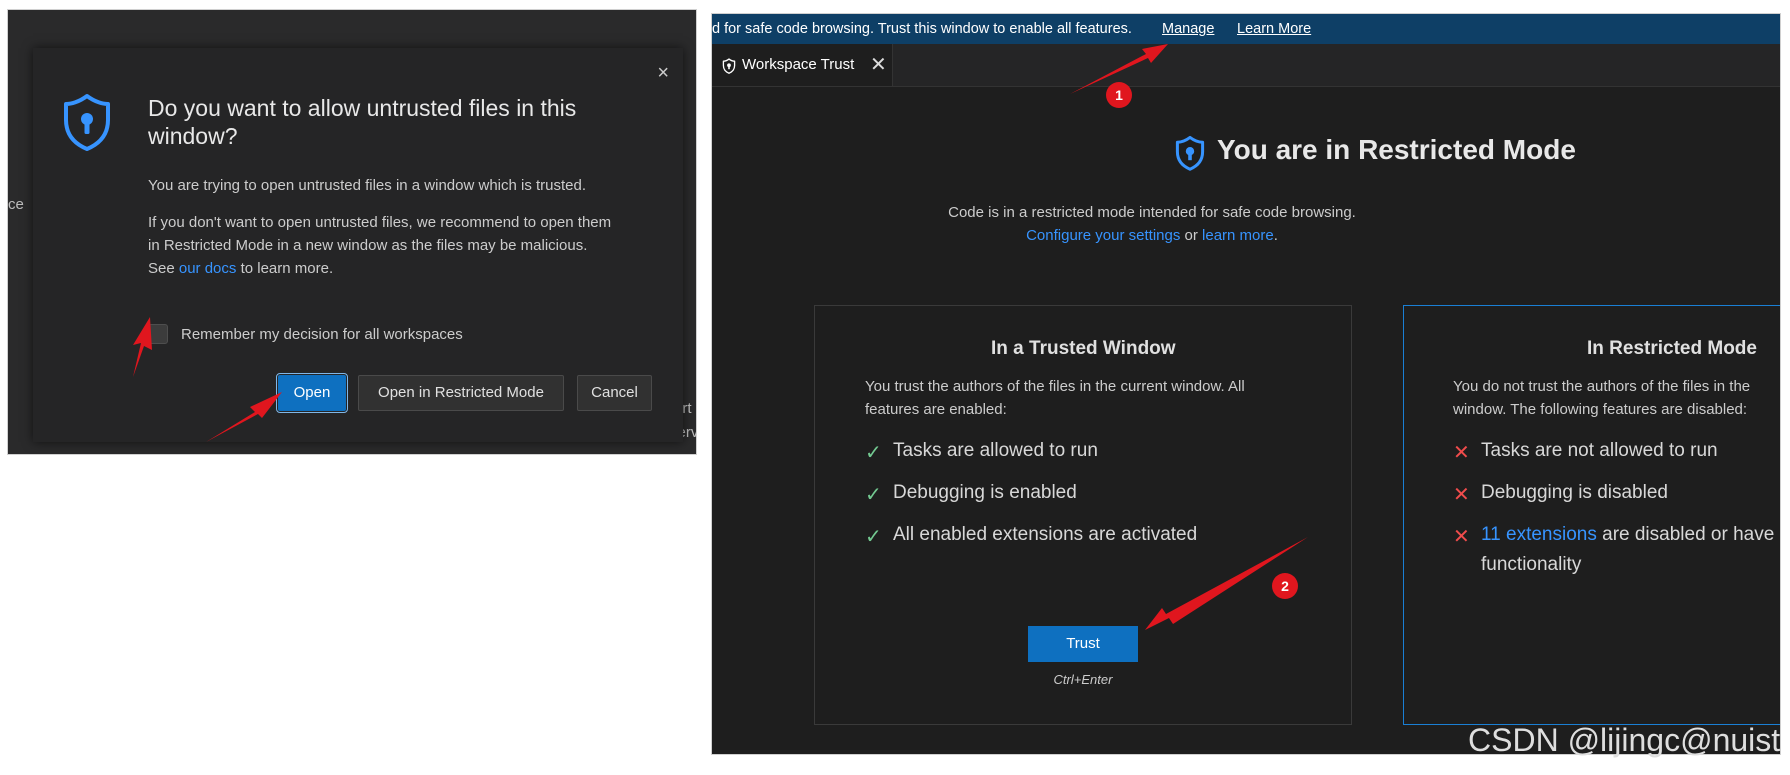 Image resolution: width=1790 pixels, height=775 pixels. Describe the element at coordinates (1624, 740) in the screenshot. I see `watermark: CSDN @lijingc@nuist` at that location.